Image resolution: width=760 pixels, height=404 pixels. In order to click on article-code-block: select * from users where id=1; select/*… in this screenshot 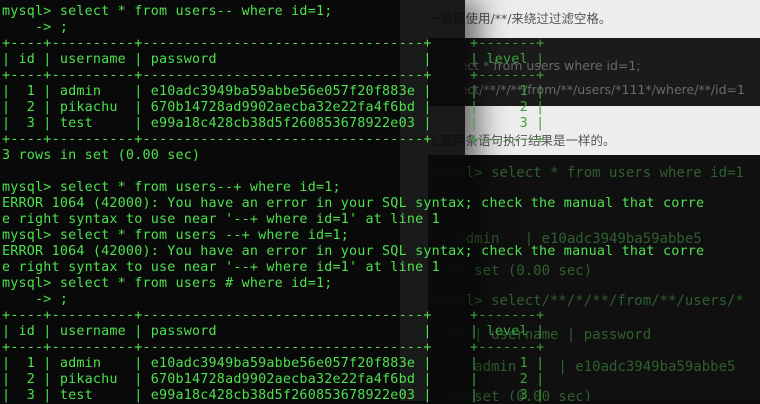, I will do `click(594, 72)`.